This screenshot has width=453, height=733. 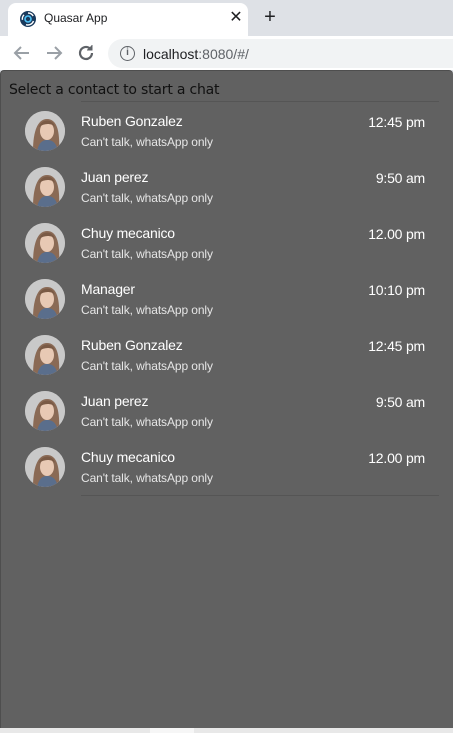 I want to click on info-icon: i, so click(x=127, y=53).